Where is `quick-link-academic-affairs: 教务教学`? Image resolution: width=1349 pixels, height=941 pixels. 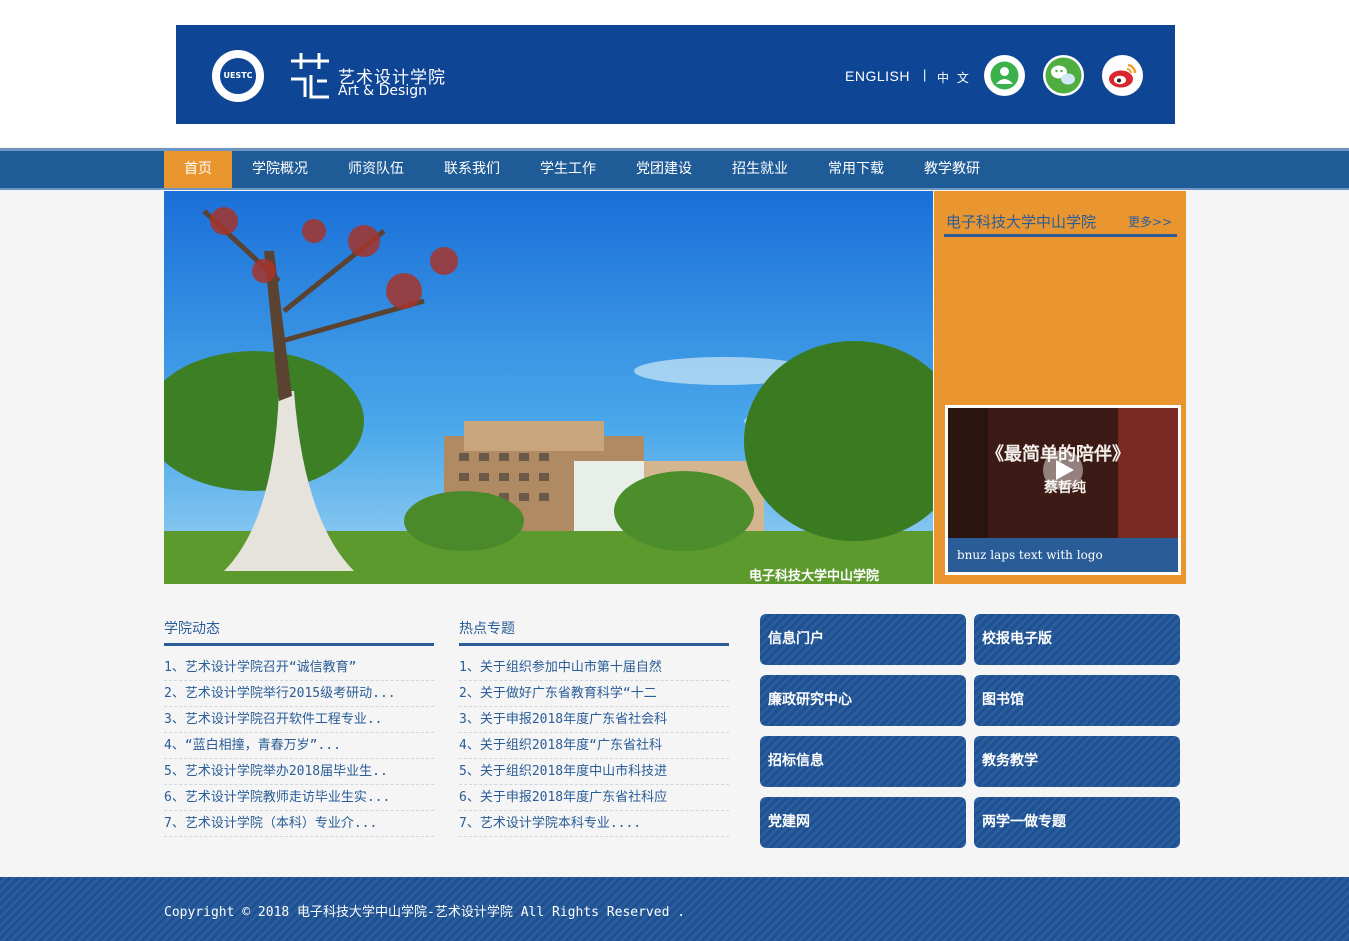
quick-link-academic-affairs: 教务教学 is located at coordinates (1077, 761).